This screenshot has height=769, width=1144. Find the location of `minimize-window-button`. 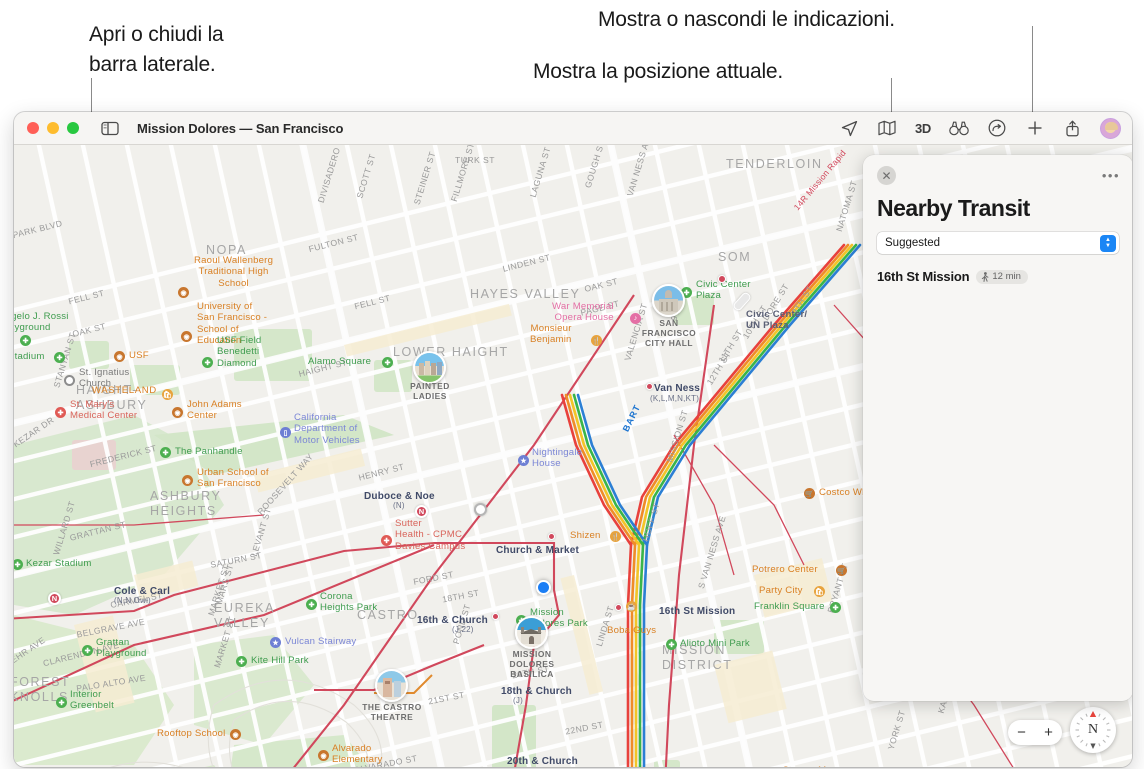

minimize-window-button is located at coordinates (53, 128).